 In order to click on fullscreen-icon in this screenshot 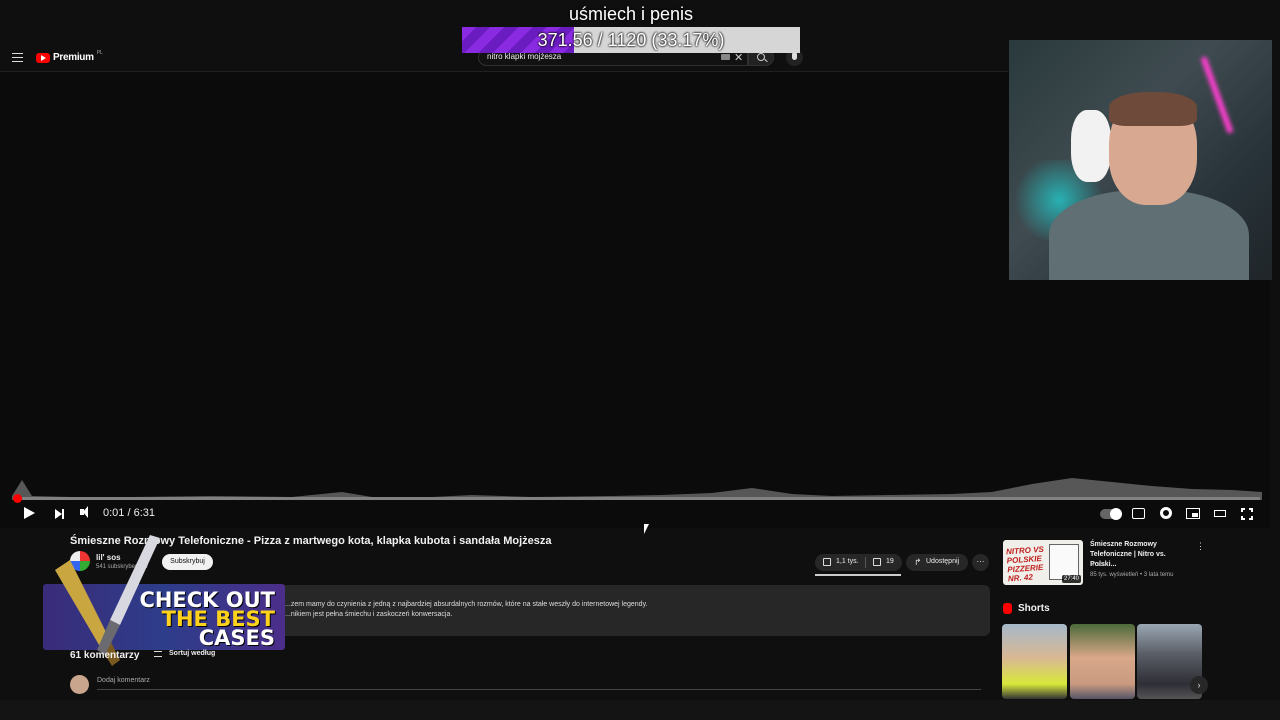, I will do `click(1247, 514)`.